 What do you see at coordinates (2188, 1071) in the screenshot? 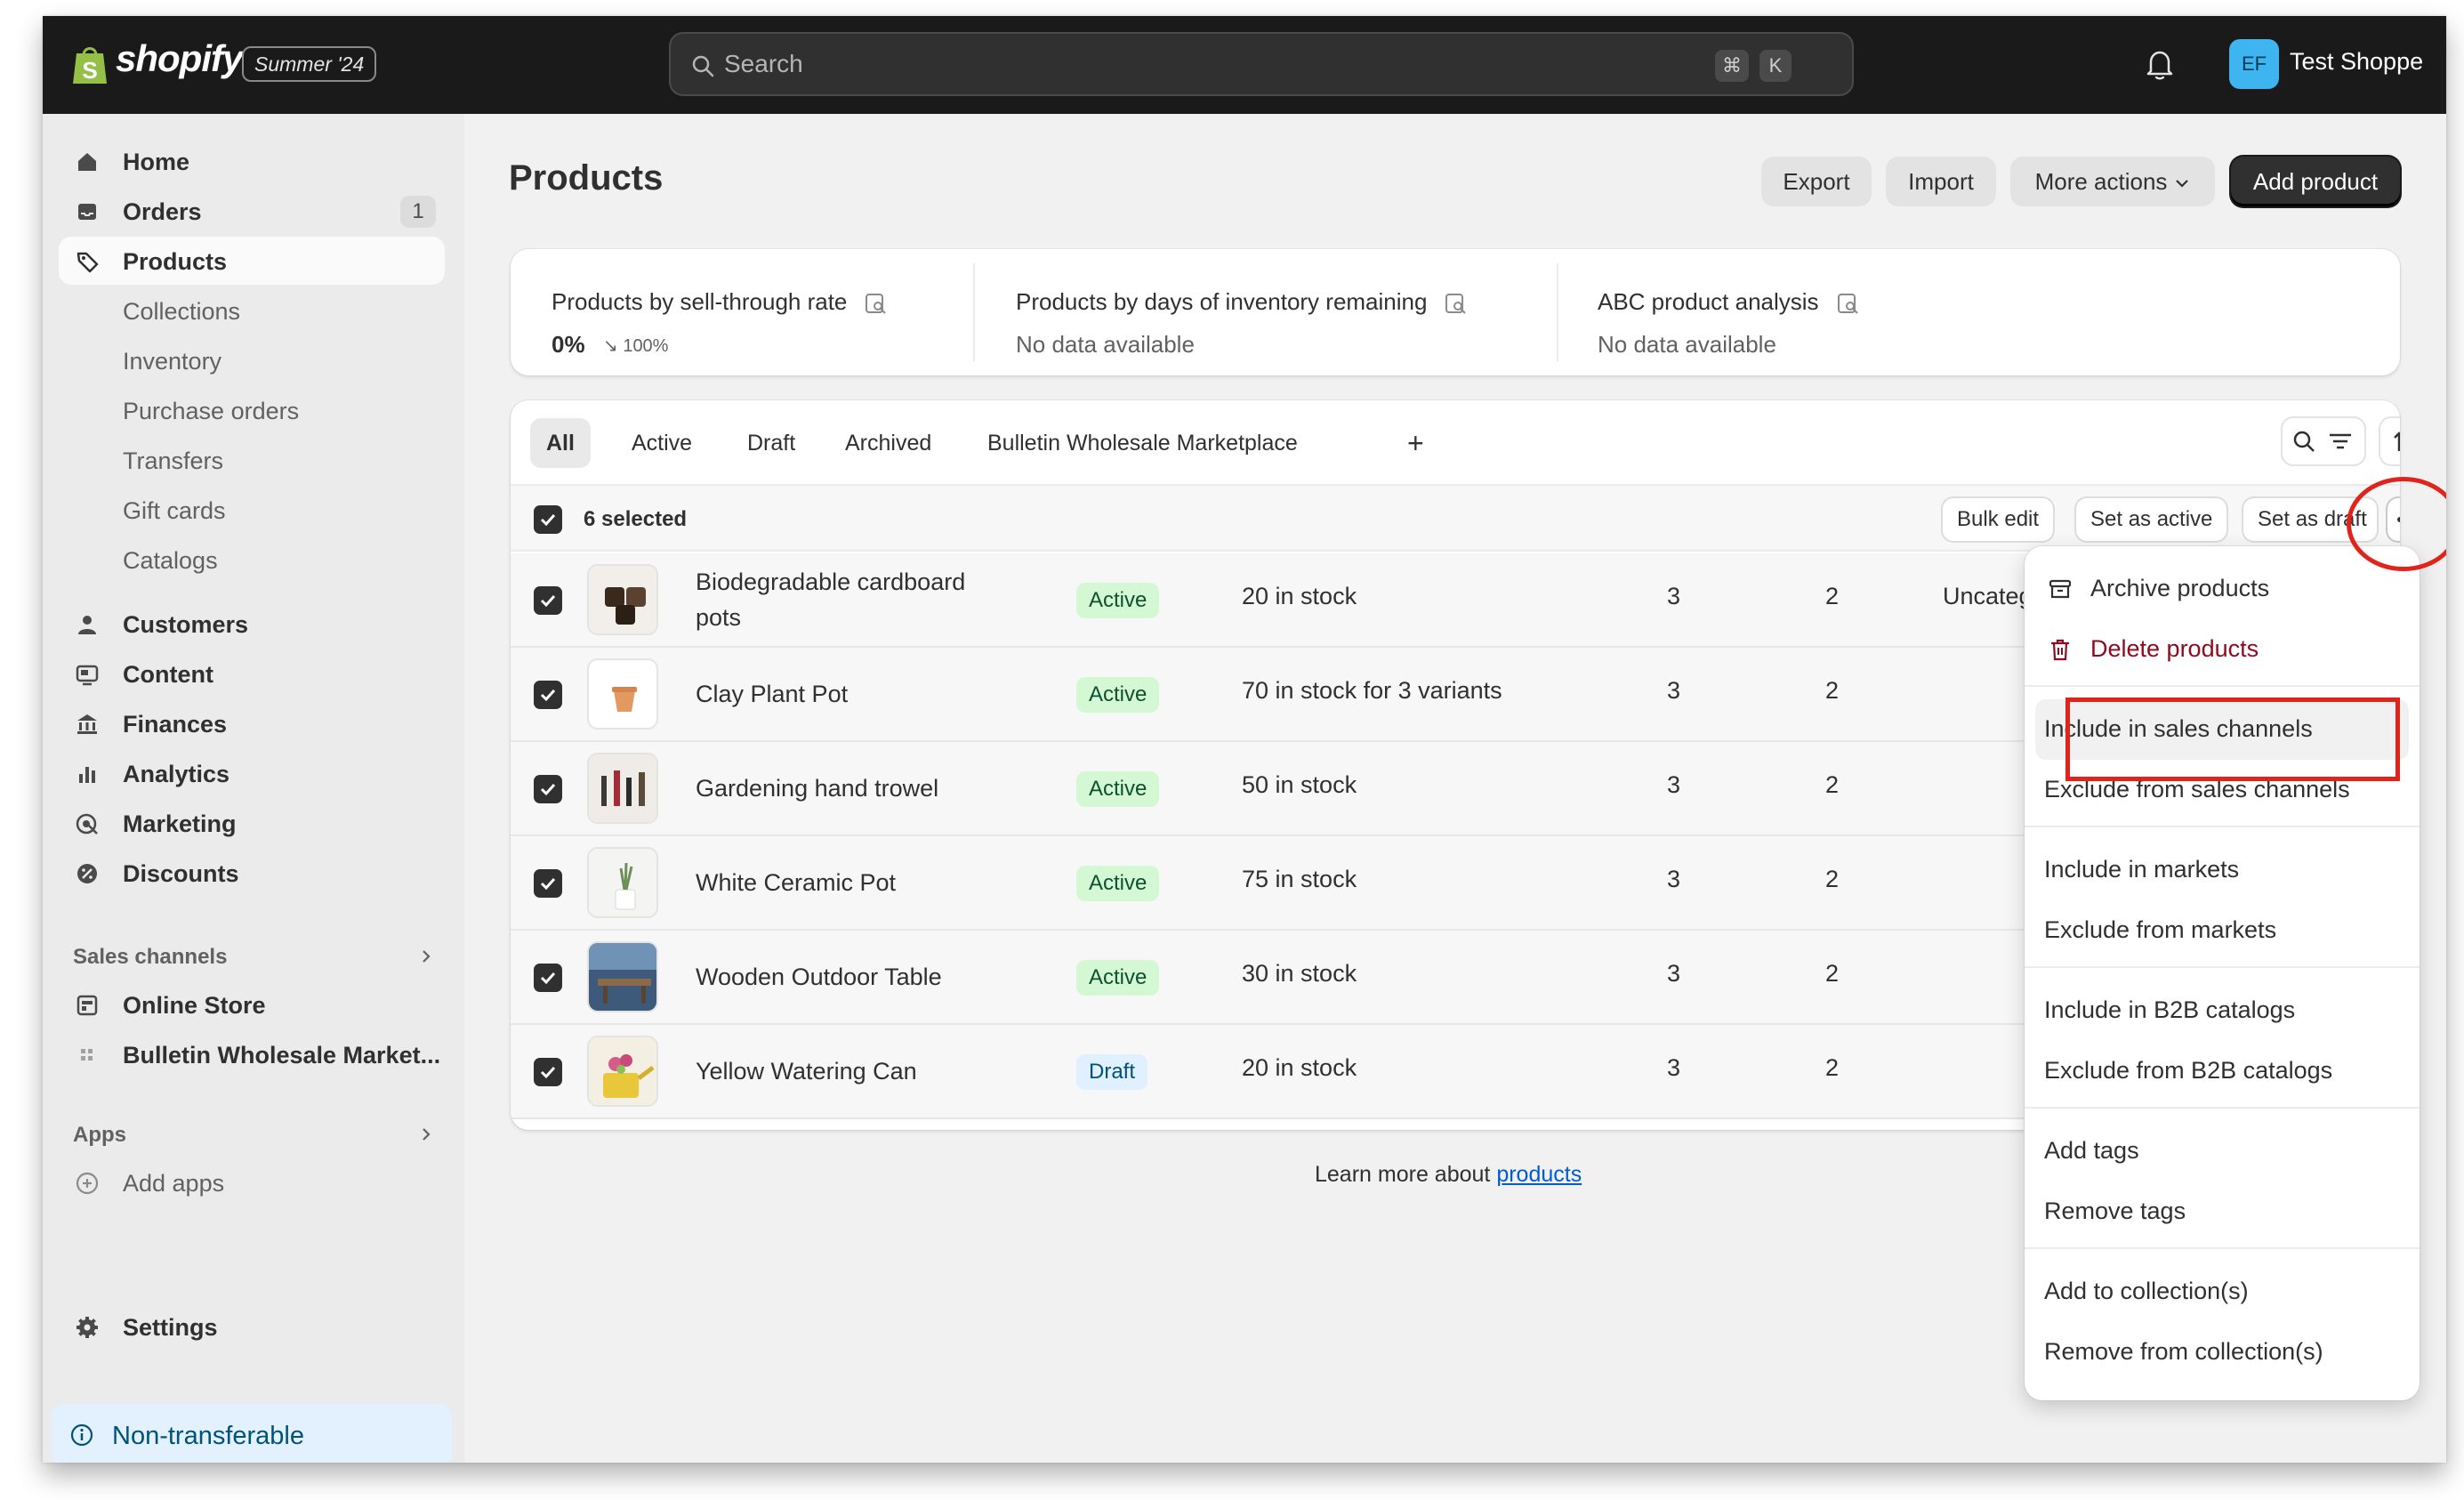
I see `menu-item-label: Exclude from B2B catalogs` at bounding box center [2188, 1071].